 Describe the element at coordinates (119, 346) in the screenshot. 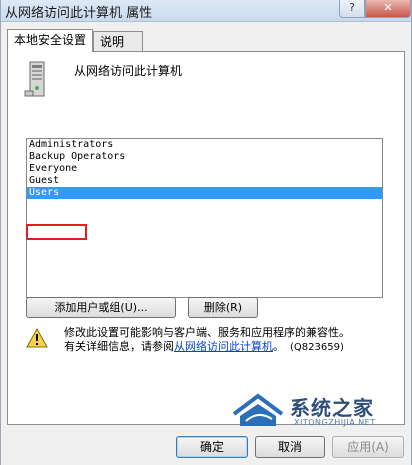

I see `warning-details-prefix: 有关详细信息，请参阅` at that location.